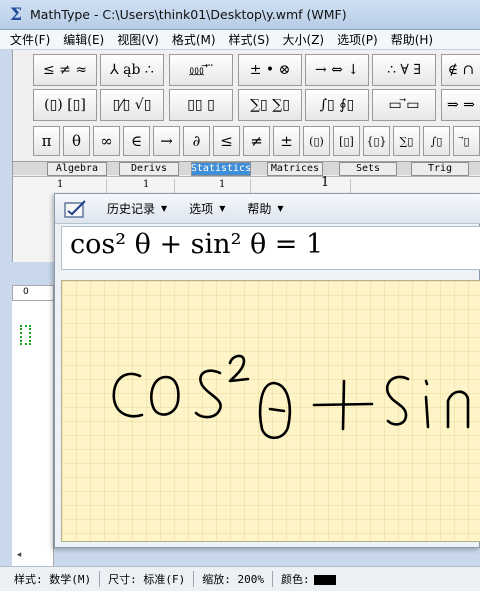  Describe the element at coordinates (132, 70) in the screenshot. I see `spaces-ellipses-palette-button: ⅄ ąb ∴` at that location.